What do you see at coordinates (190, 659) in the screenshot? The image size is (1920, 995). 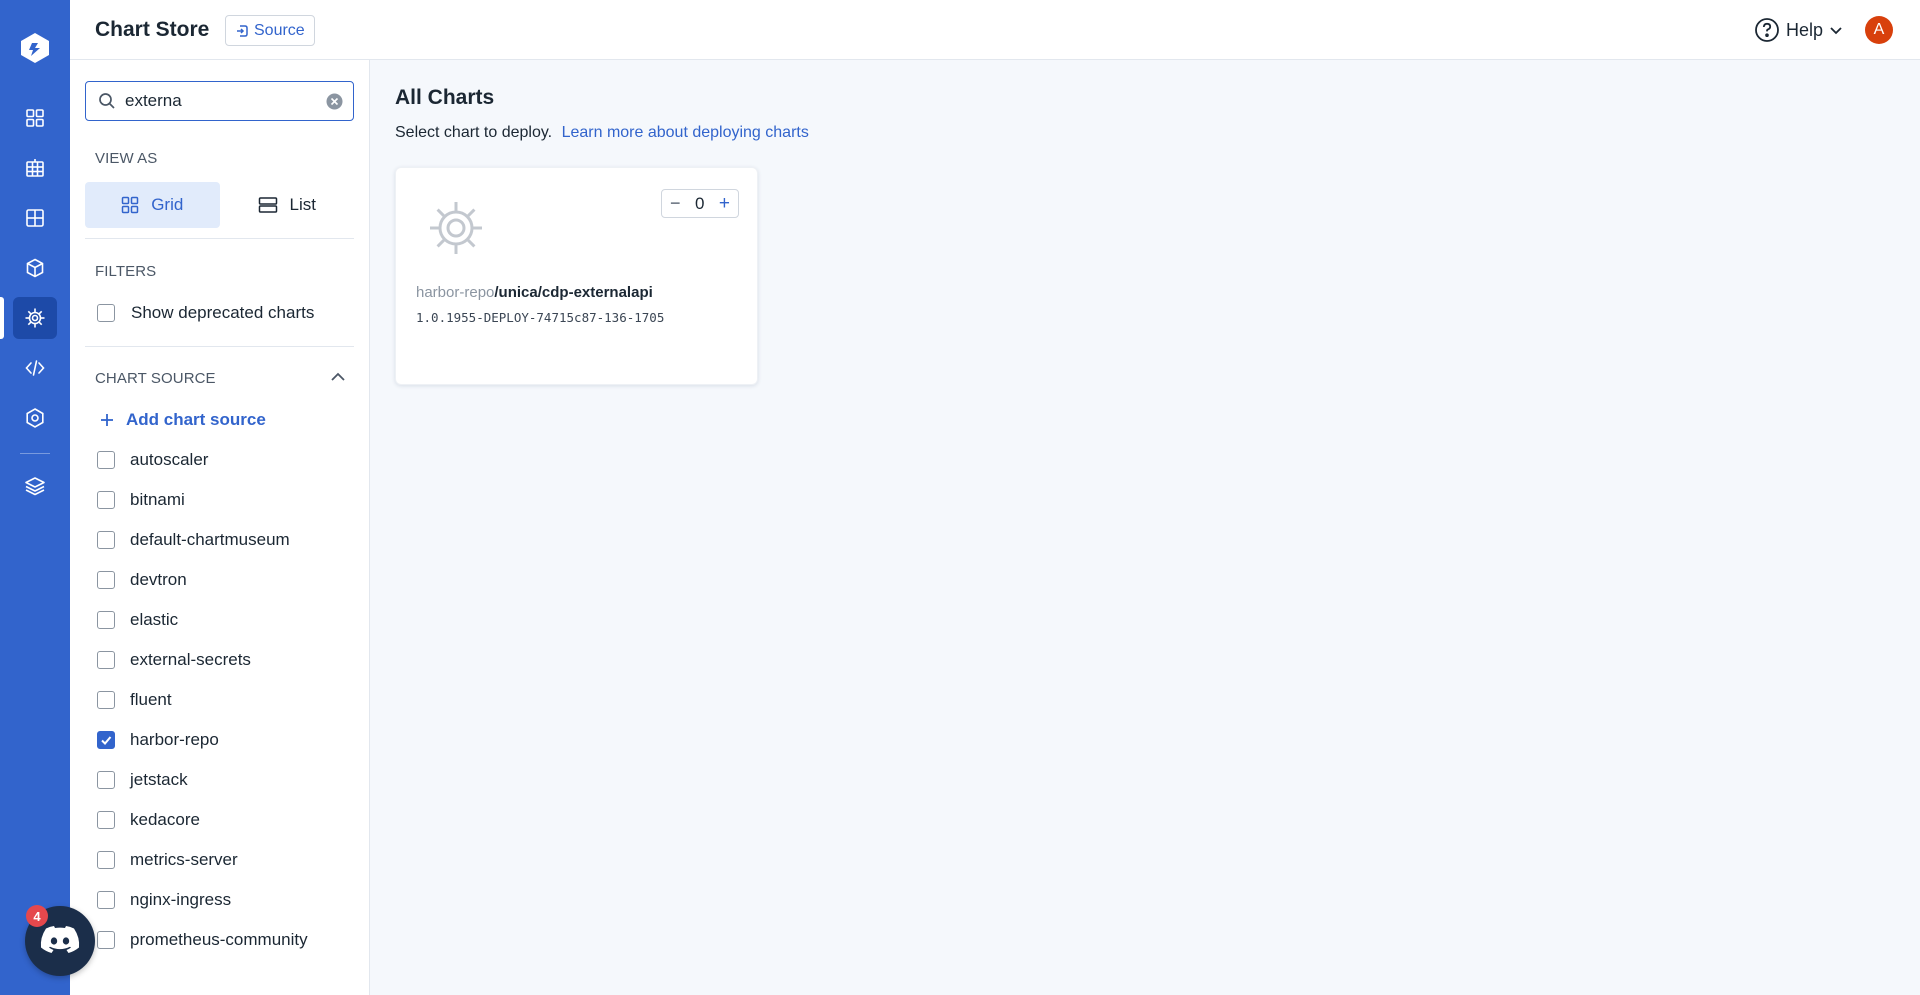 I see `chart-source-label: external-secrets` at bounding box center [190, 659].